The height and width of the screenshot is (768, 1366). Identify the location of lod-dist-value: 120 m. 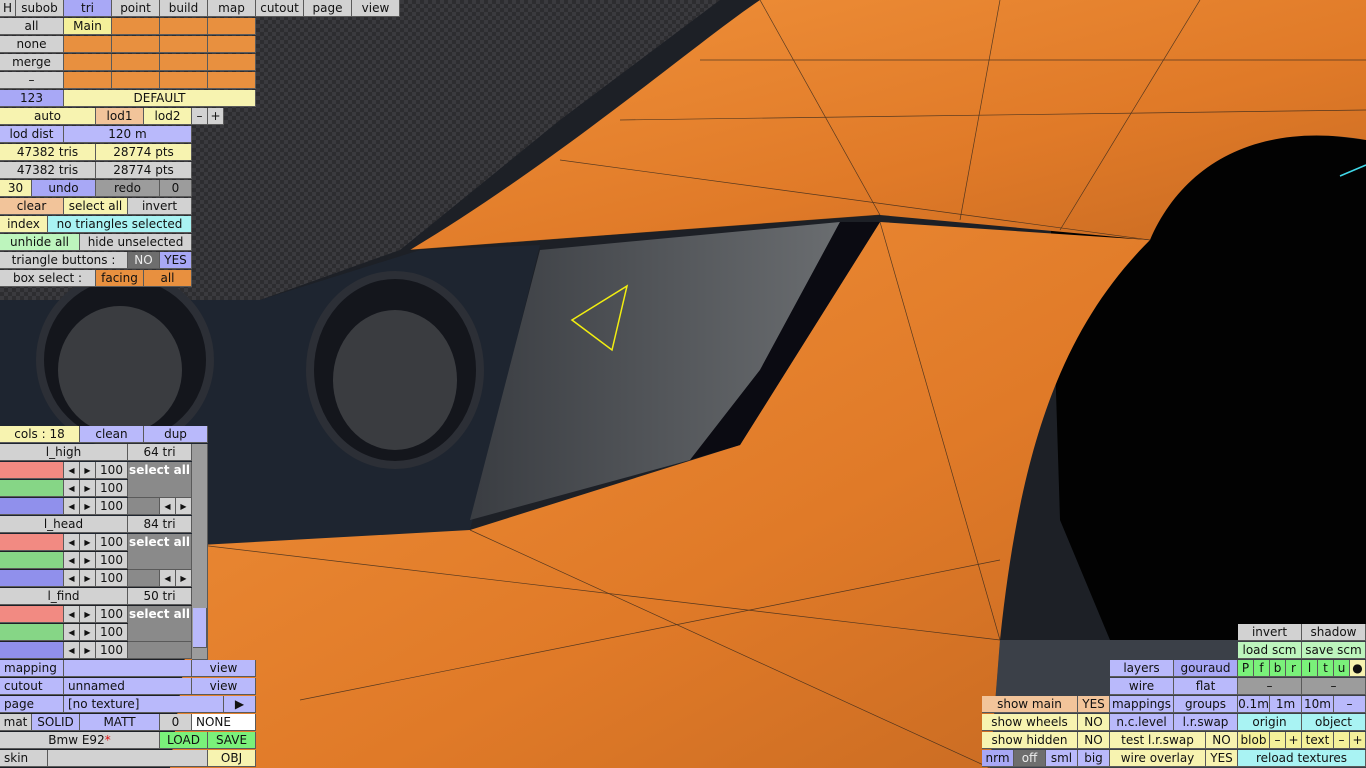
(128, 134).